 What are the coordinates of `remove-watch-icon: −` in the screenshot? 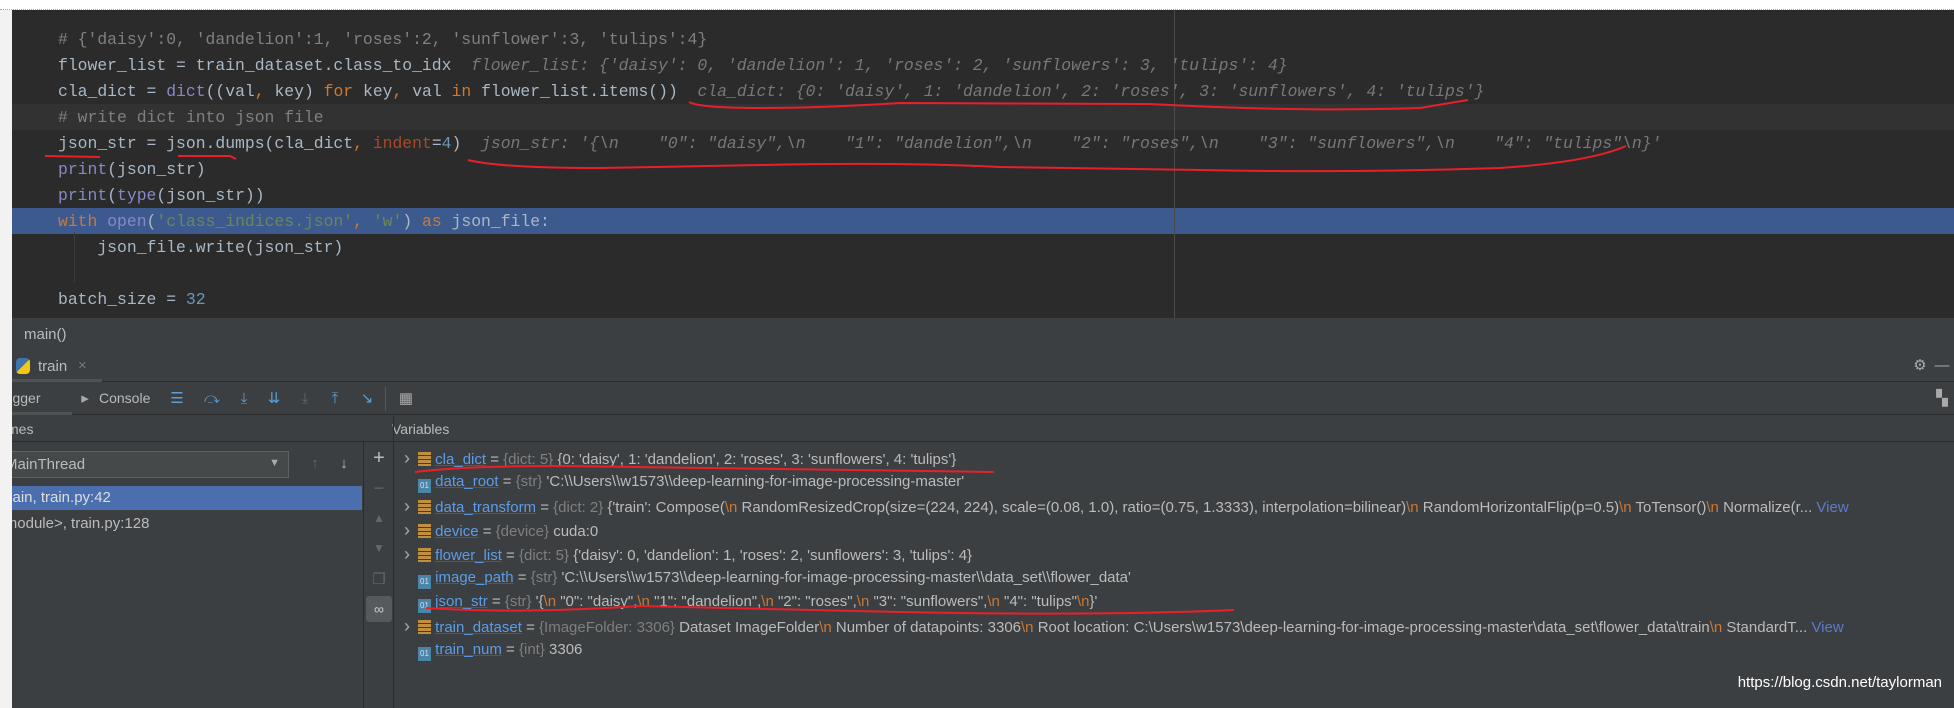 It's located at (379, 488).